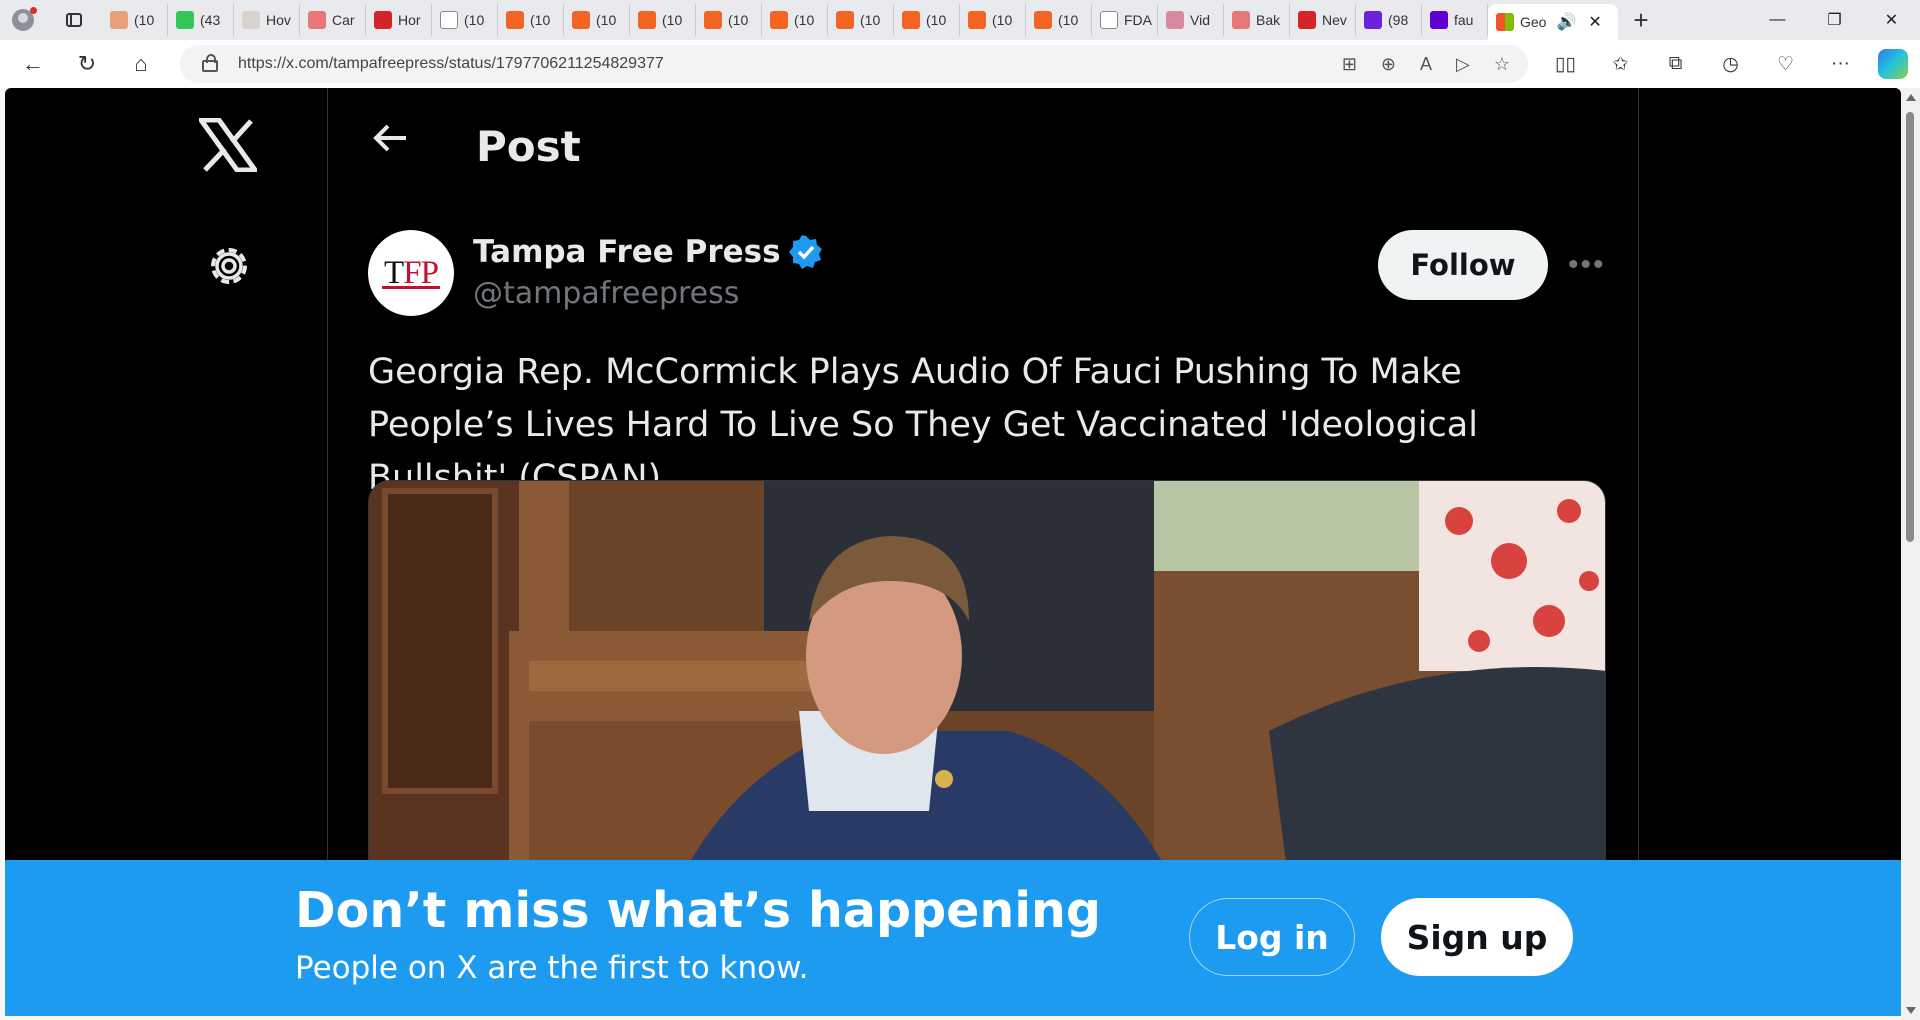 The height and width of the screenshot is (1020, 1920). I want to click on browser-tab: Hor, so click(399, 20).